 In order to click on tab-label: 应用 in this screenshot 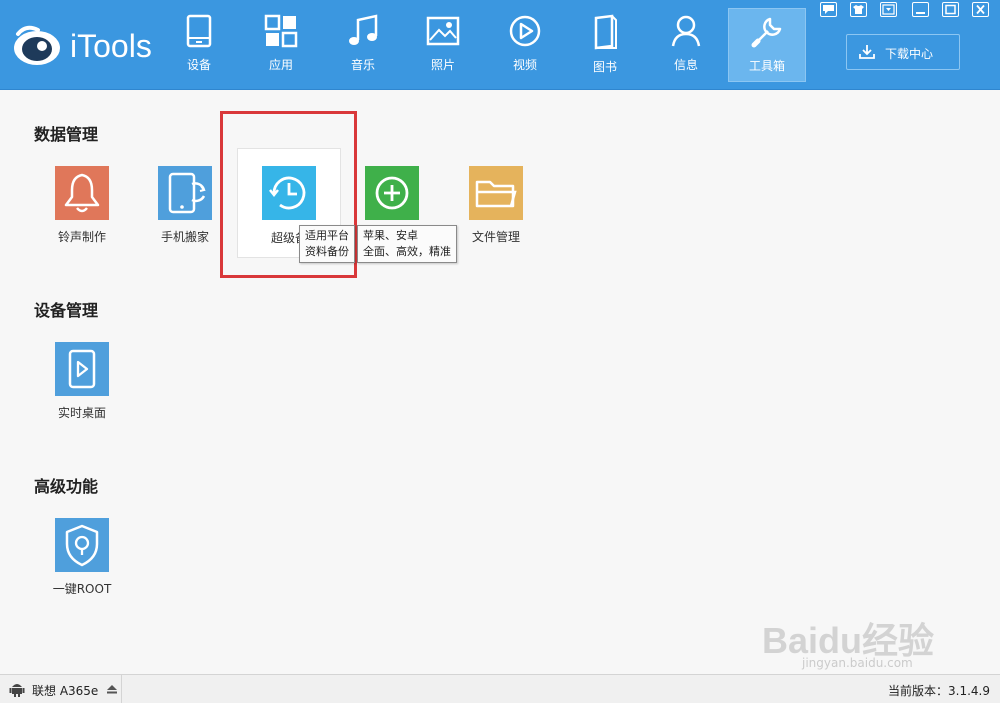, I will do `click(280, 65)`.